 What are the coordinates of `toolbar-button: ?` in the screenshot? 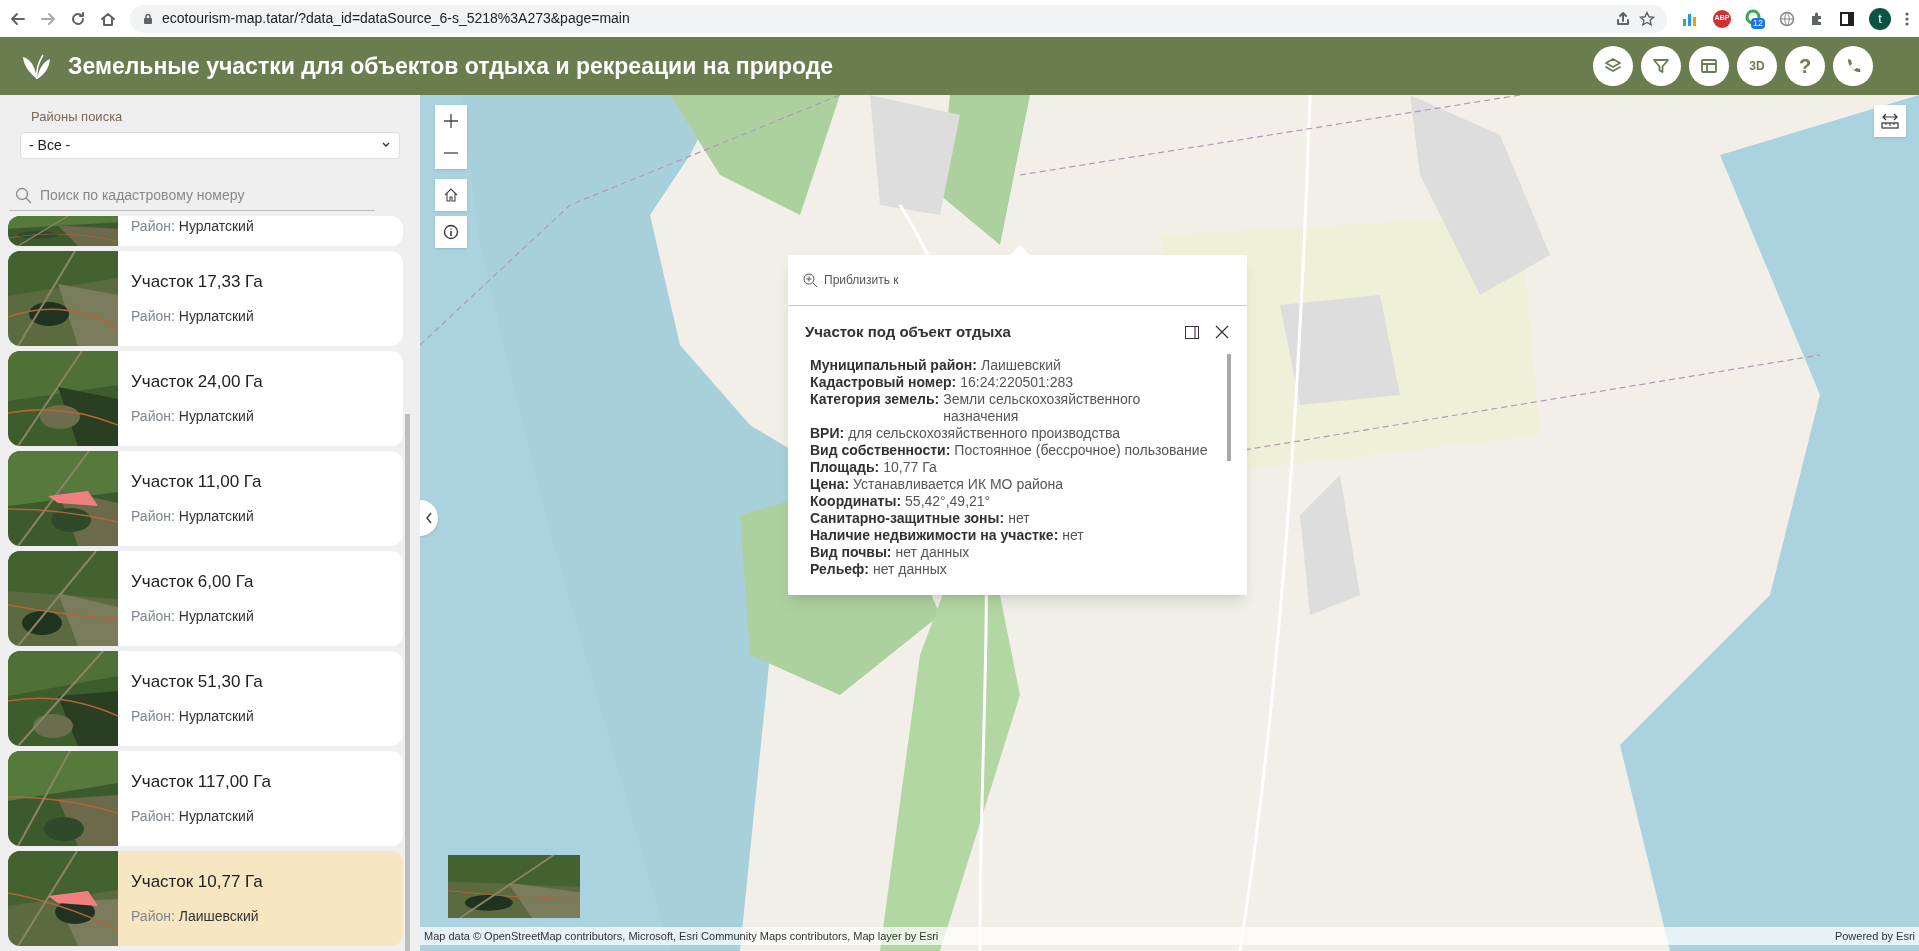 It's located at (1805, 66).